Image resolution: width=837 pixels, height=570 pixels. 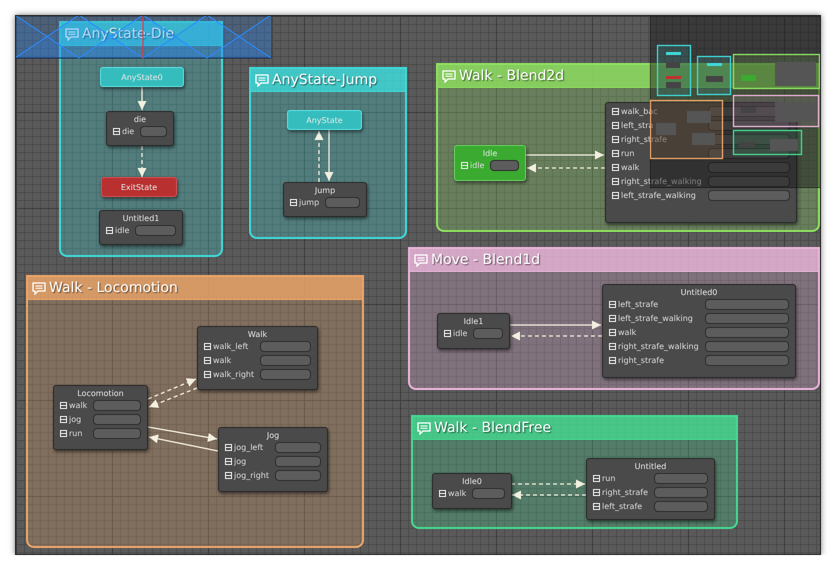 I want to click on state-node: Idle0 walk, so click(x=472, y=491).